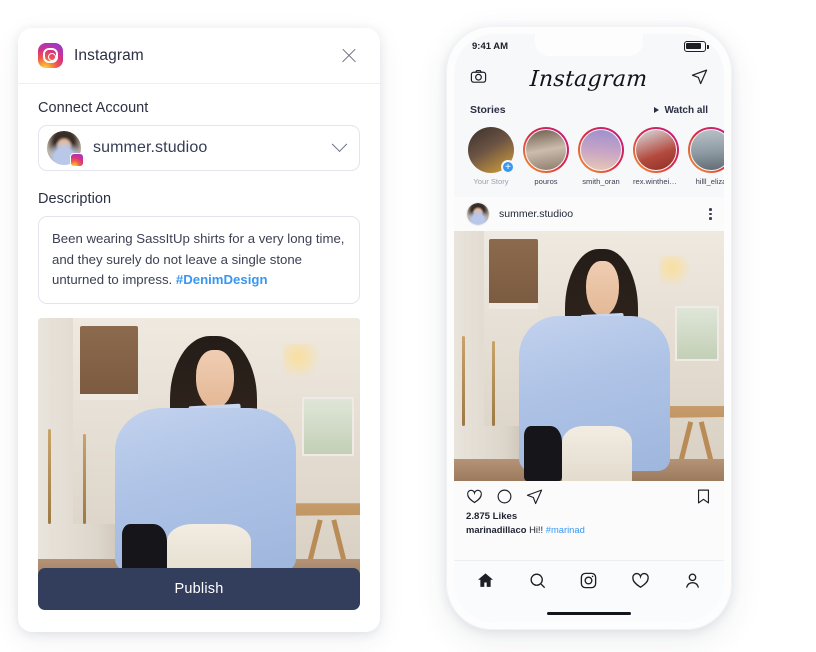 The height and width of the screenshot is (652, 816). Describe the element at coordinates (490, 46) in the screenshot. I see `status-time: 9:41 AM` at that location.